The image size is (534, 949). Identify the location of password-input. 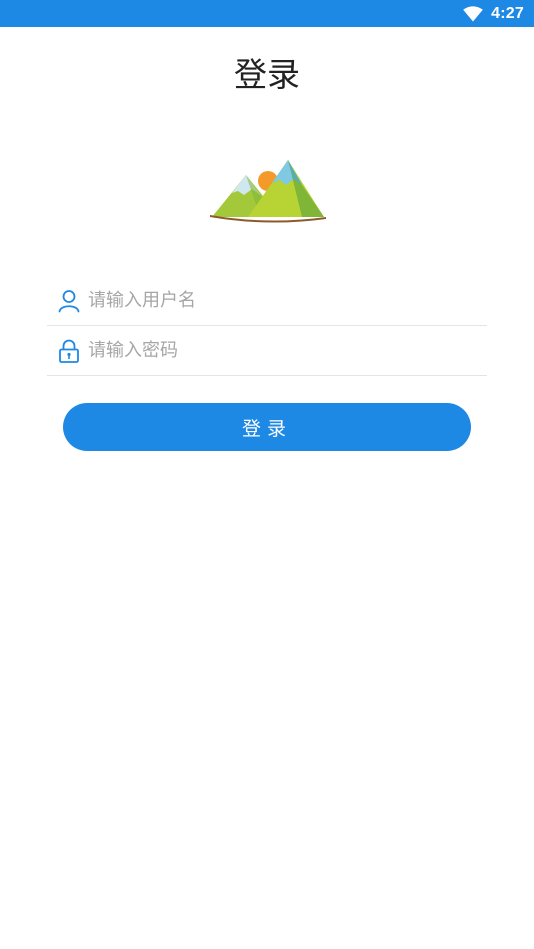
(278, 350).